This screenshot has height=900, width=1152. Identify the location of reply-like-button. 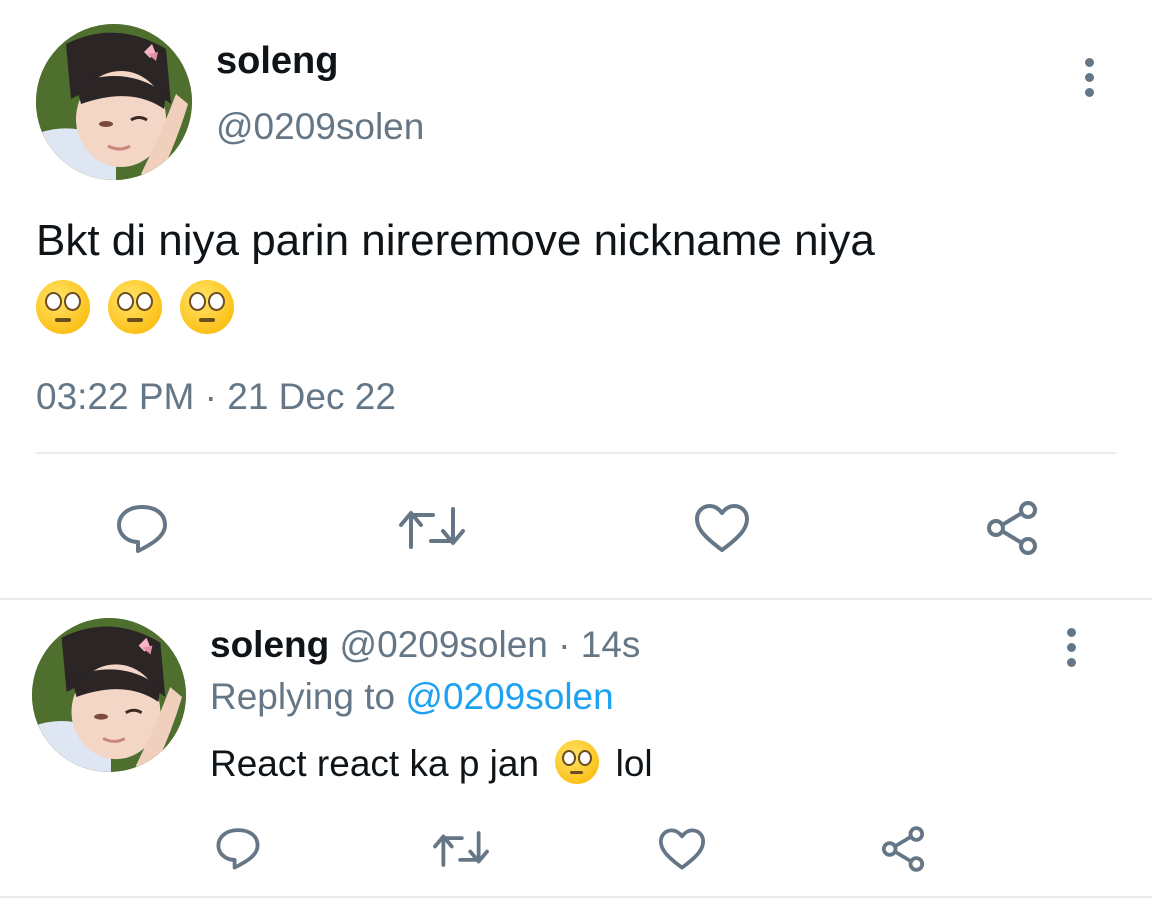
(682, 849).